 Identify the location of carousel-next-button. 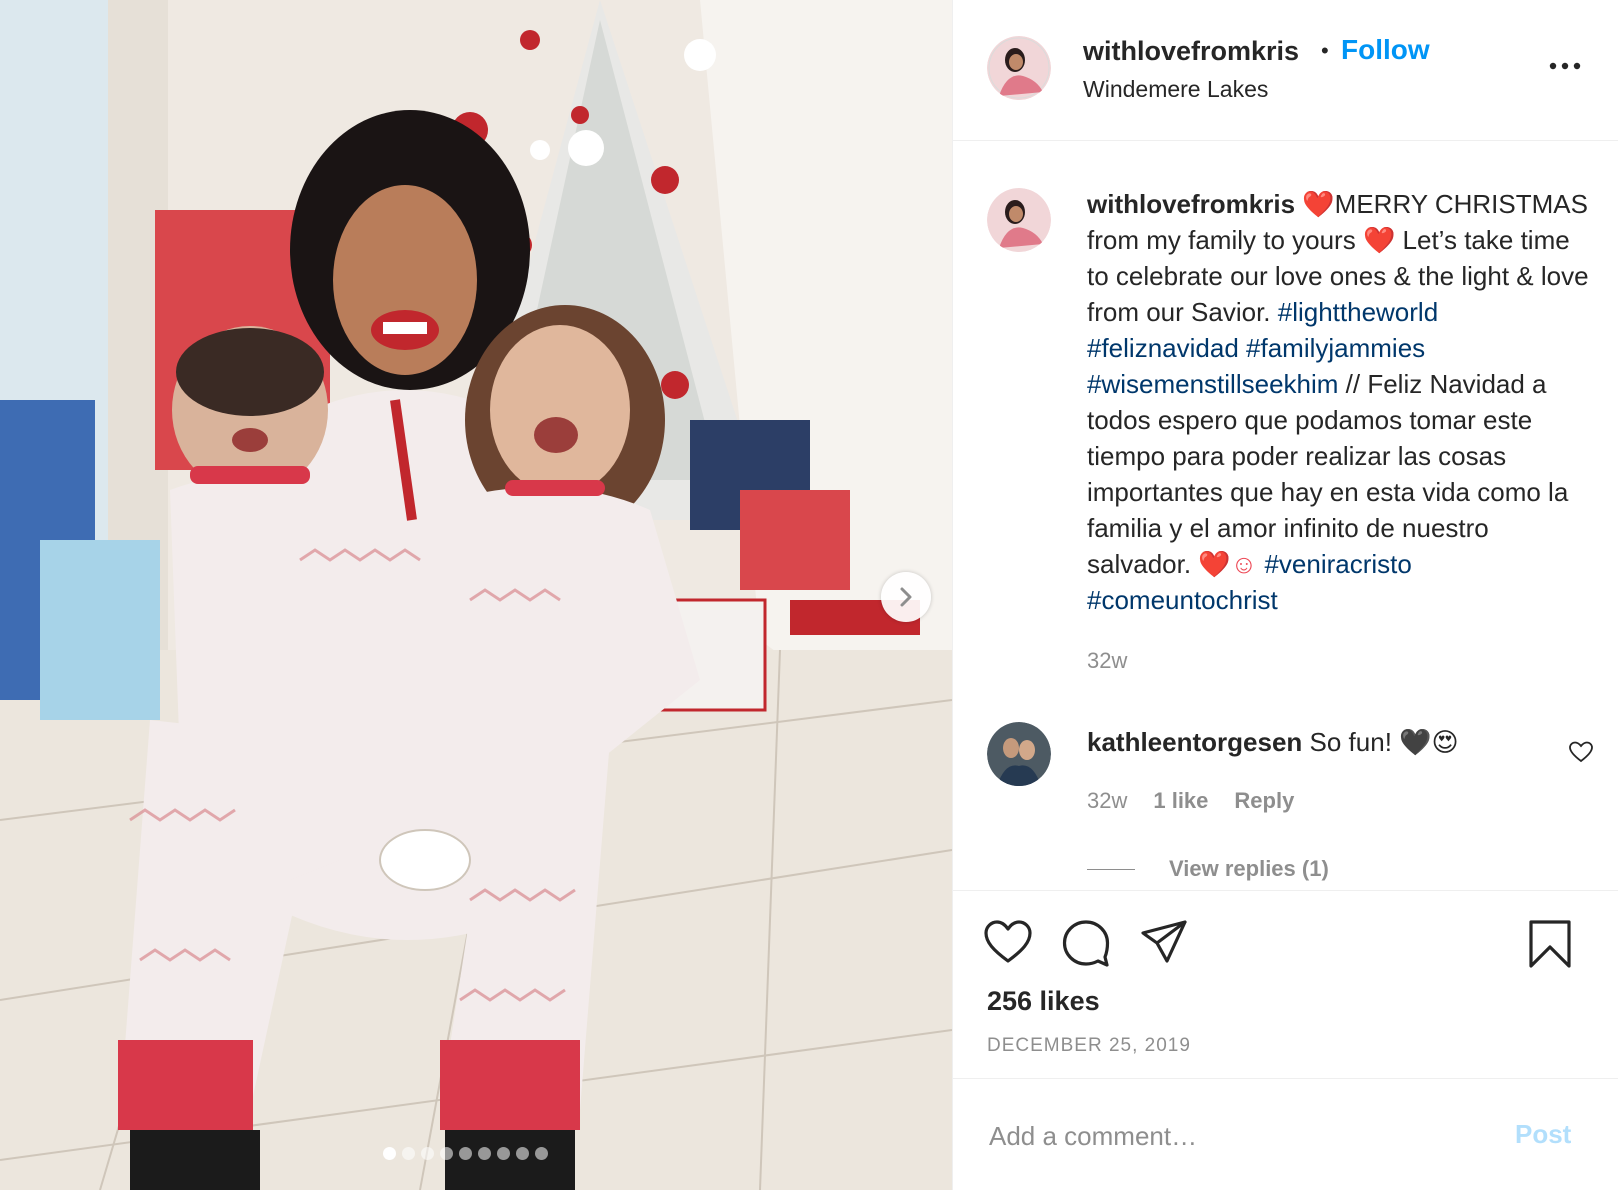
(906, 597).